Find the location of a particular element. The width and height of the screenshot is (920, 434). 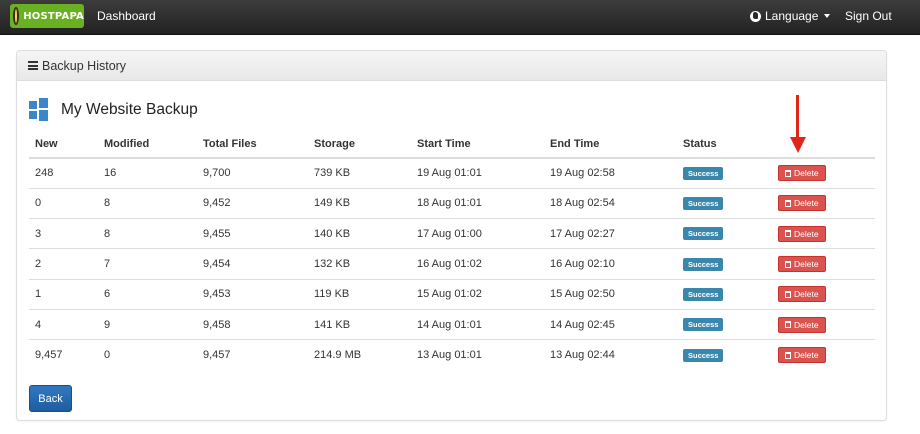

cell-total-files: 9,454 is located at coordinates (252, 264).